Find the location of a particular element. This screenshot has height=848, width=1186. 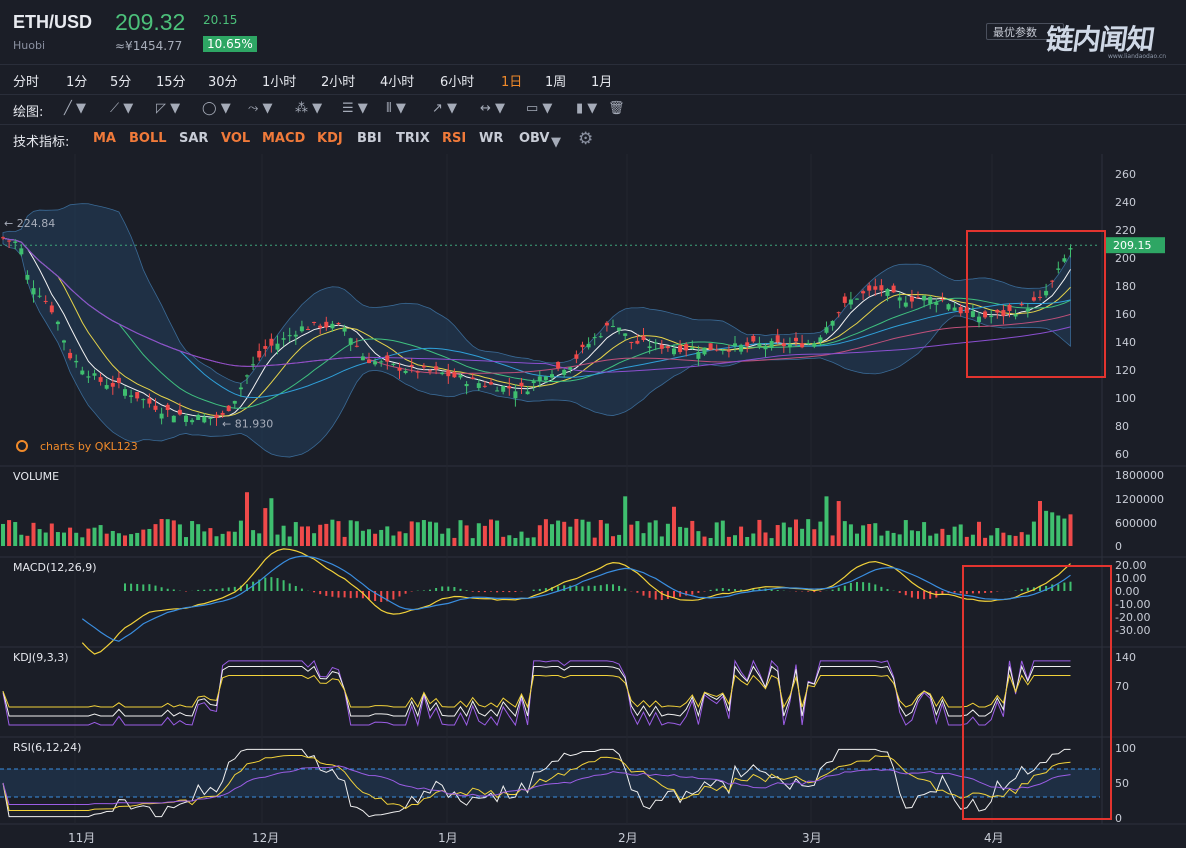

gear-icon: ⚙ is located at coordinates (585, 139).